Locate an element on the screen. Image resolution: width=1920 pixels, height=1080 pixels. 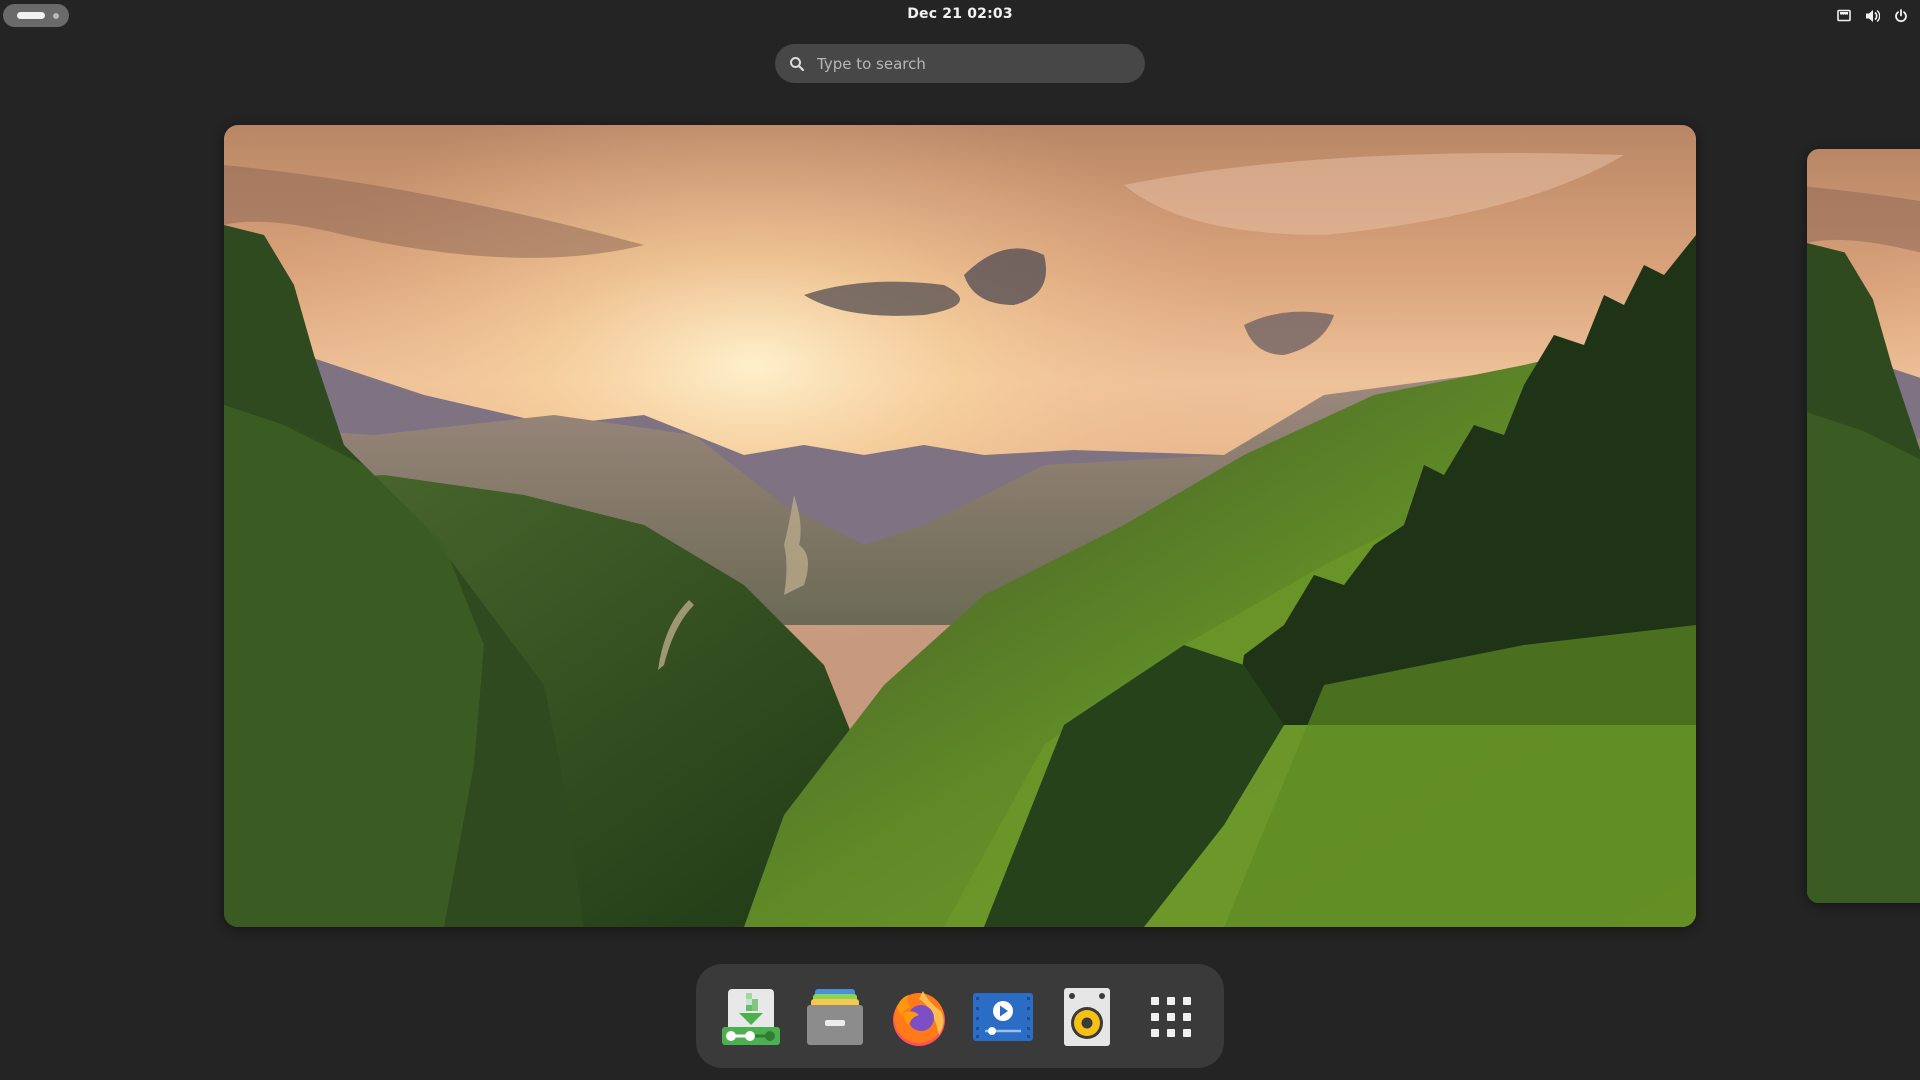
top-bar: Dec 21 02:03 is located at coordinates (960, 15).